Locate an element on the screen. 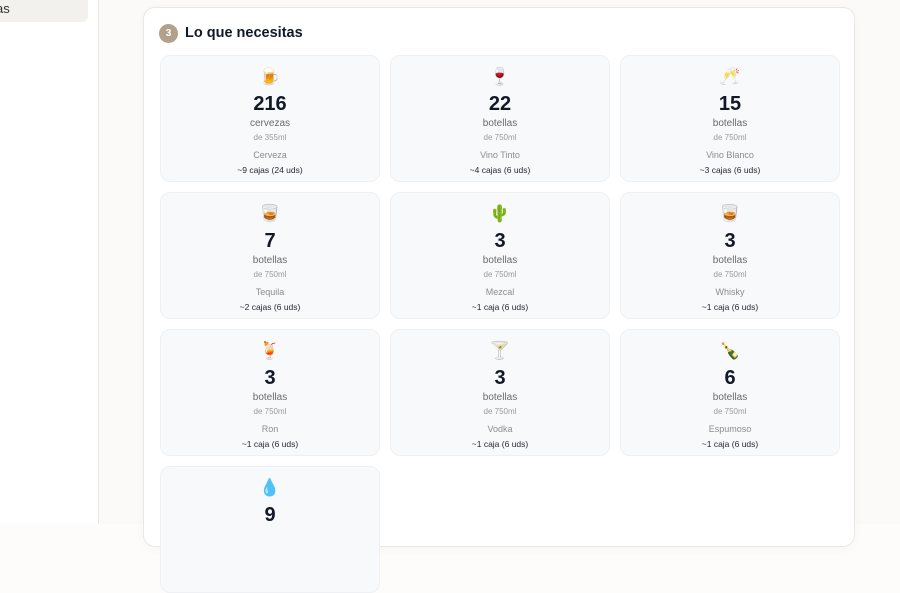 Image resolution: width=900 pixels, height=593 pixels. sidebar-item-label: as is located at coordinates (5, 8).